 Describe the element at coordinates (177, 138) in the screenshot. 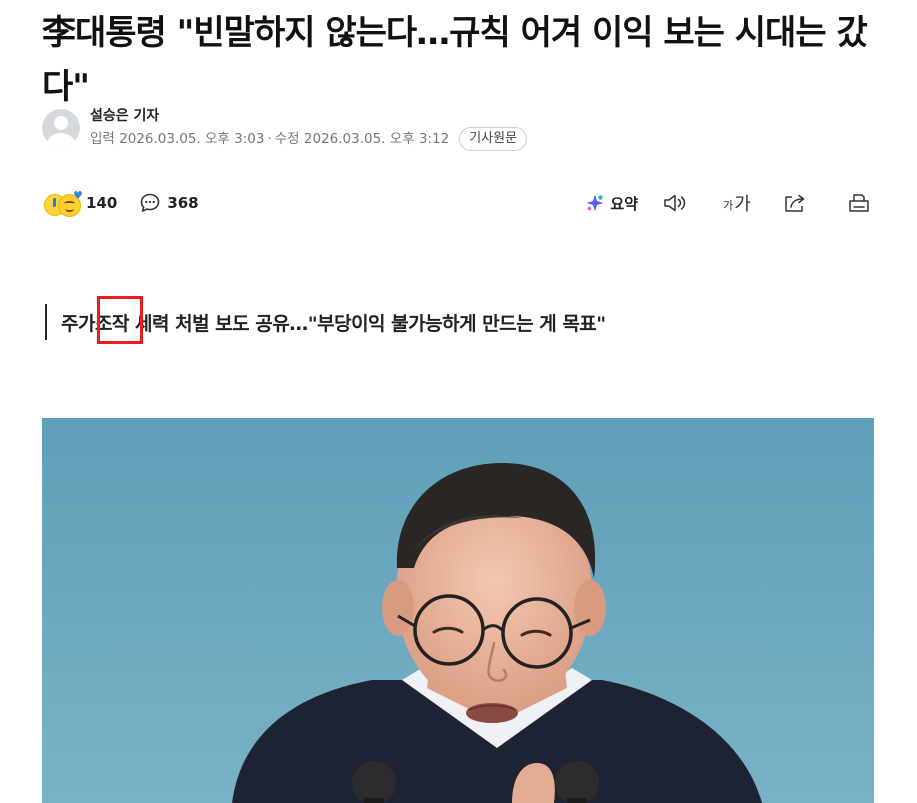

I see `published-date: 입력 2026.03.05. 오후 3:03` at that location.